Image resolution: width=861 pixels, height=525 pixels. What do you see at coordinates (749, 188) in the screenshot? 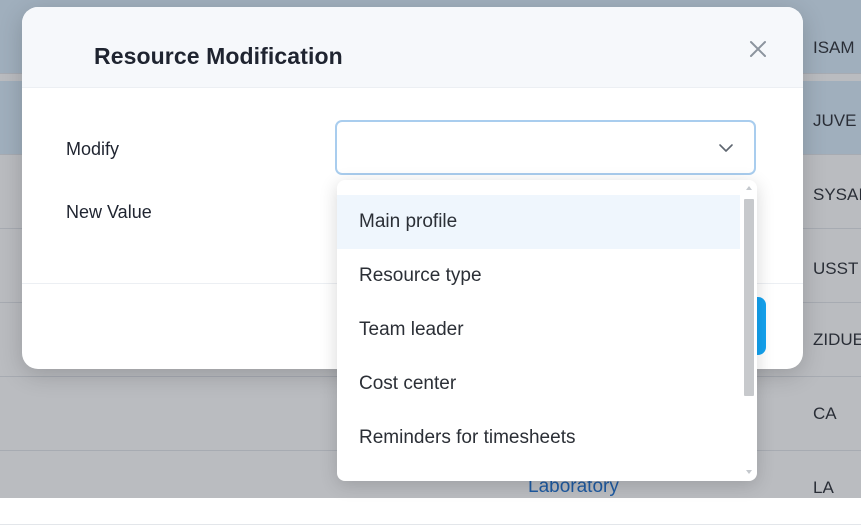
I see `scroll-up-icon` at bounding box center [749, 188].